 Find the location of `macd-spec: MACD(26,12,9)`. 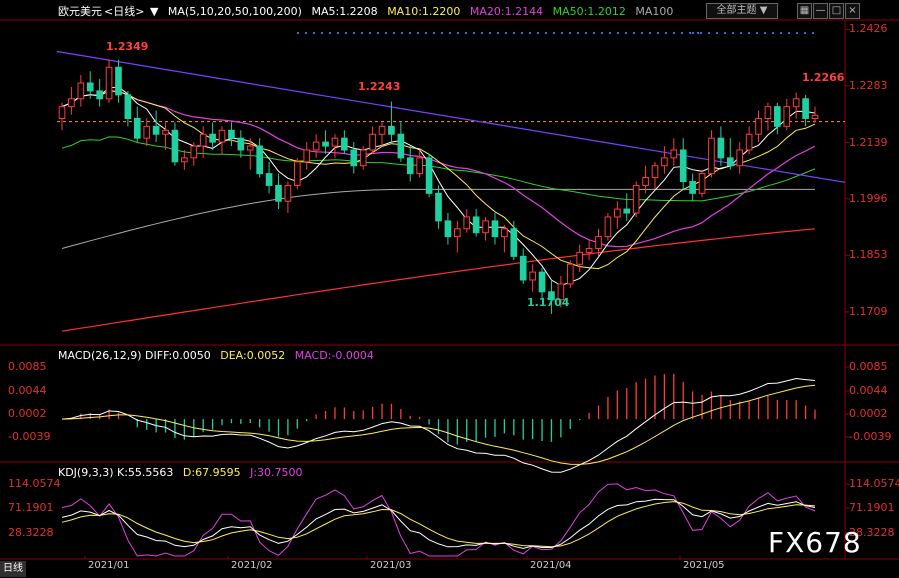

macd-spec: MACD(26,12,9) is located at coordinates (100, 355).